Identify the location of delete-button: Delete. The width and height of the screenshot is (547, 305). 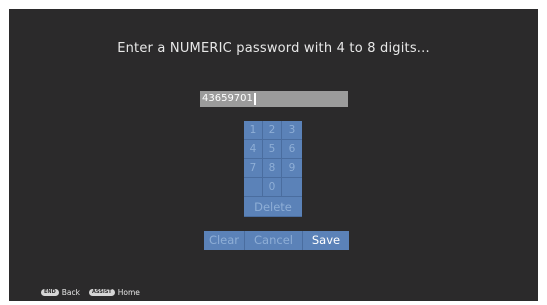
(273, 207).